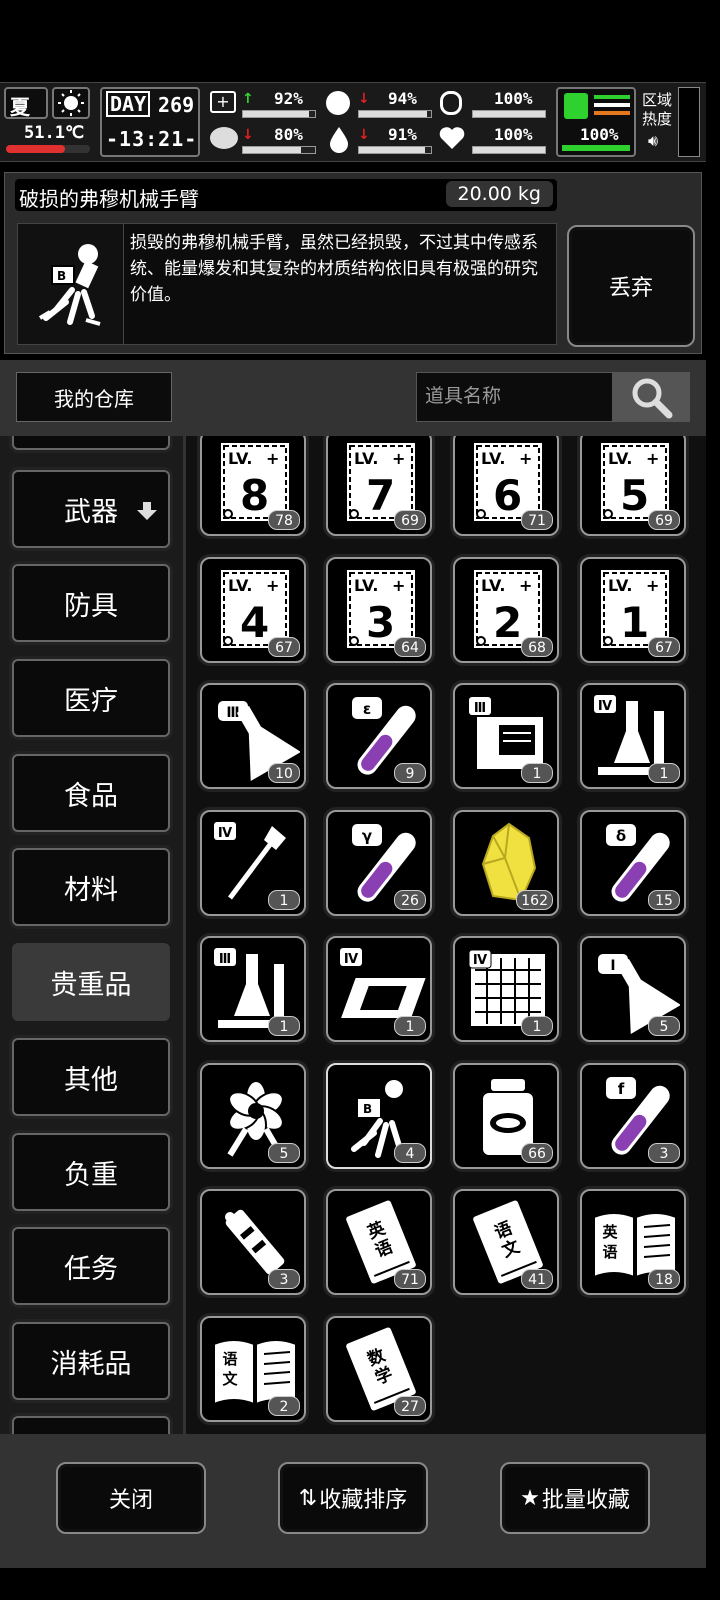 The image size is (720, 1600). I want to click on zone-heat: 区域热度 🔊︎, so click(658, 124).